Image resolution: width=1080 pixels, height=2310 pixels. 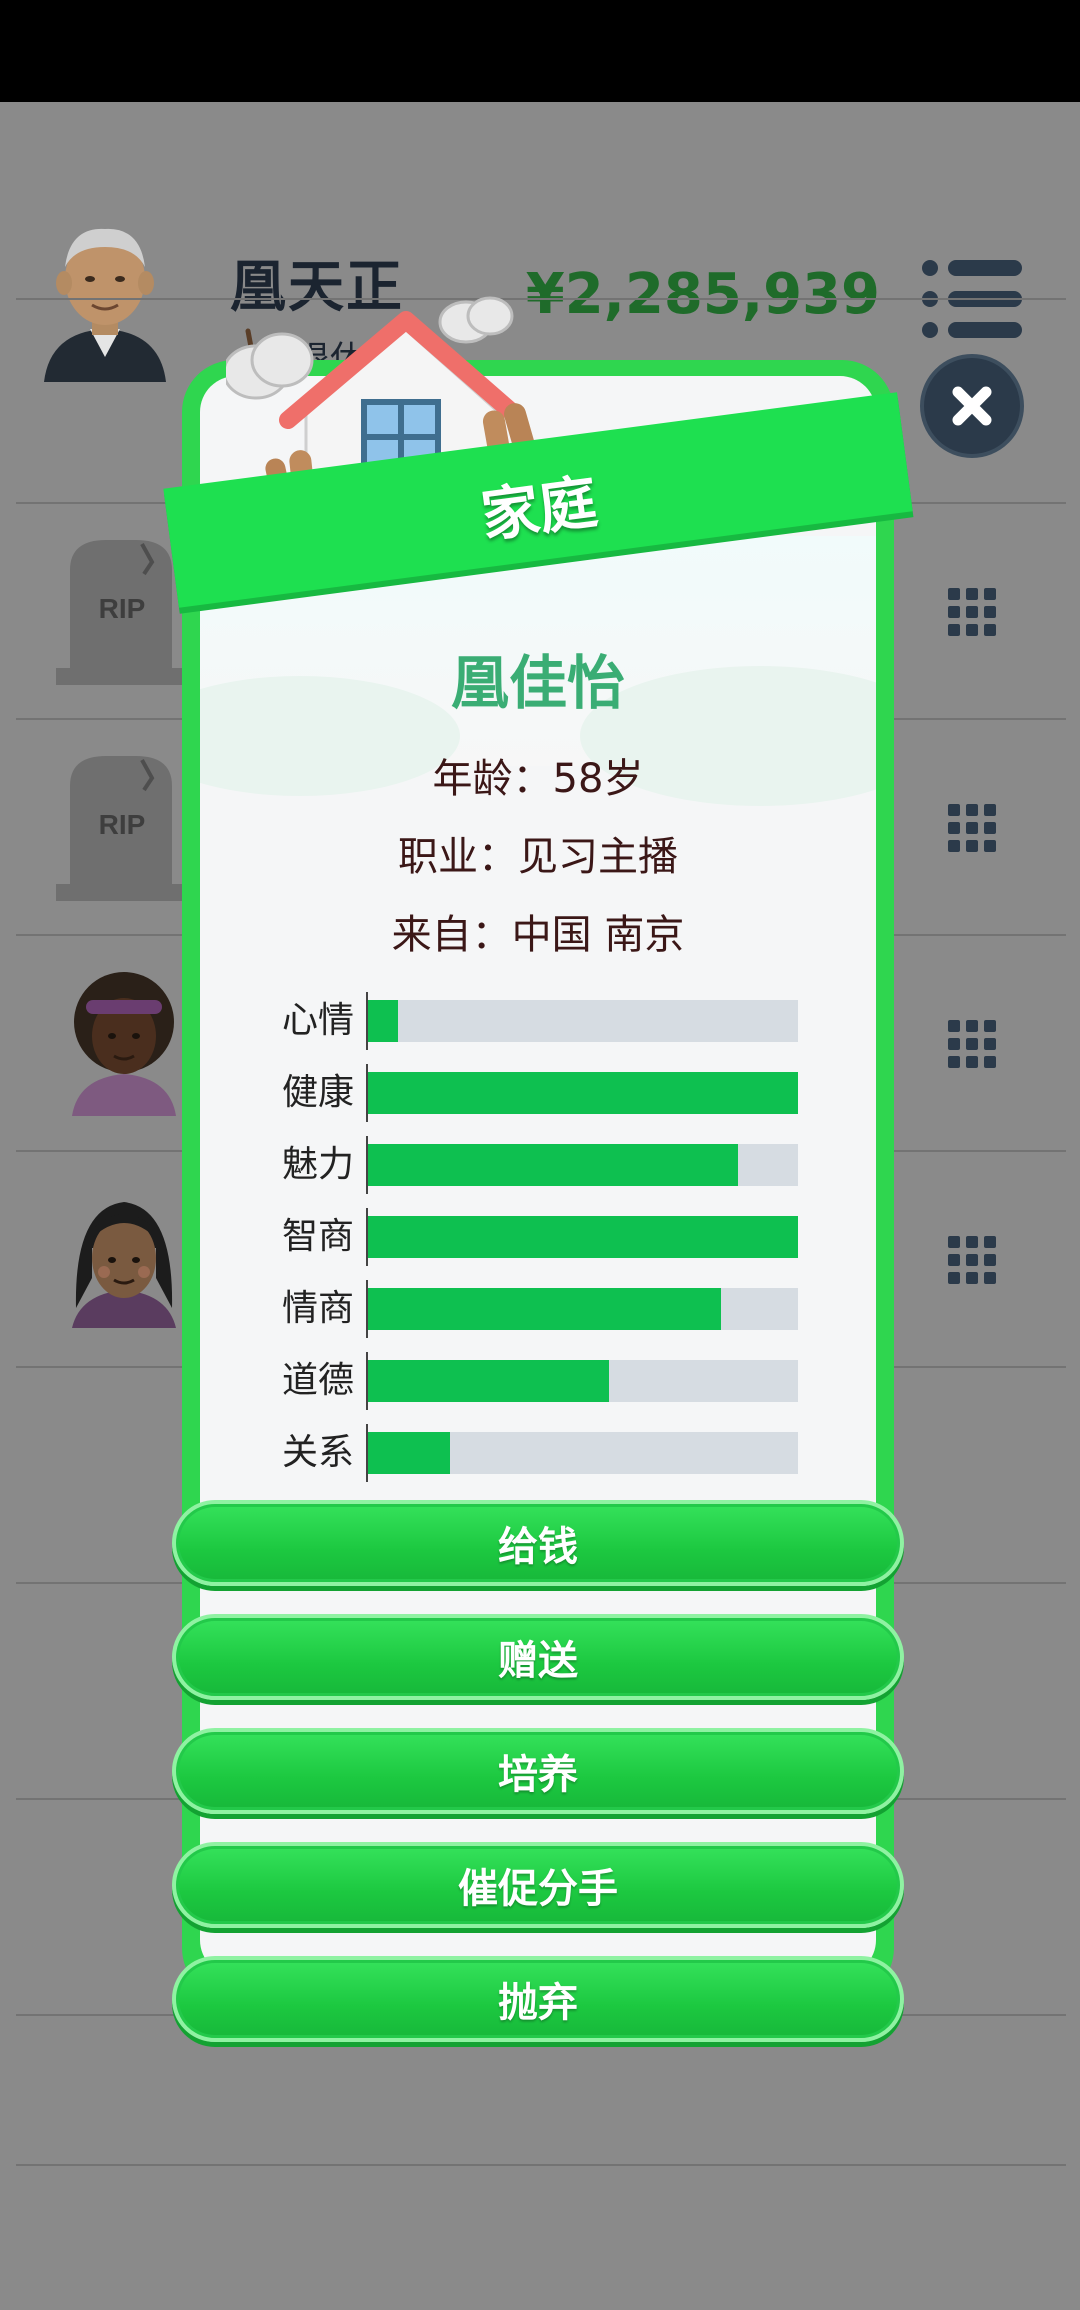 I want to click on stat-label: 健康, so click(x=317, y=1092).